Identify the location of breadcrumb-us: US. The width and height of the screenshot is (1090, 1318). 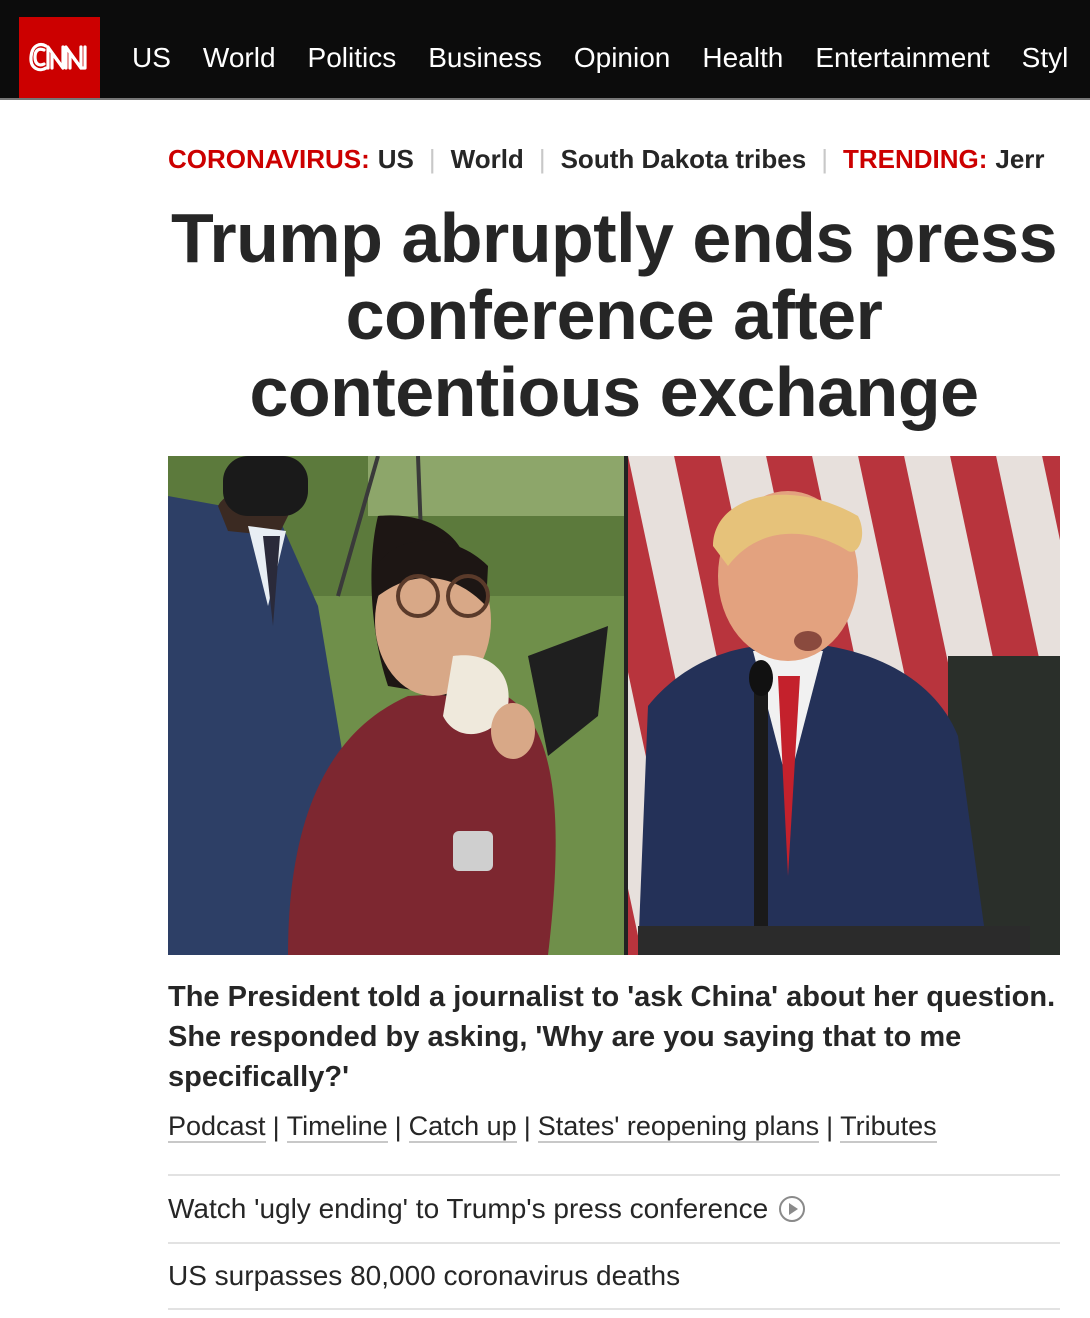
(392, 159).